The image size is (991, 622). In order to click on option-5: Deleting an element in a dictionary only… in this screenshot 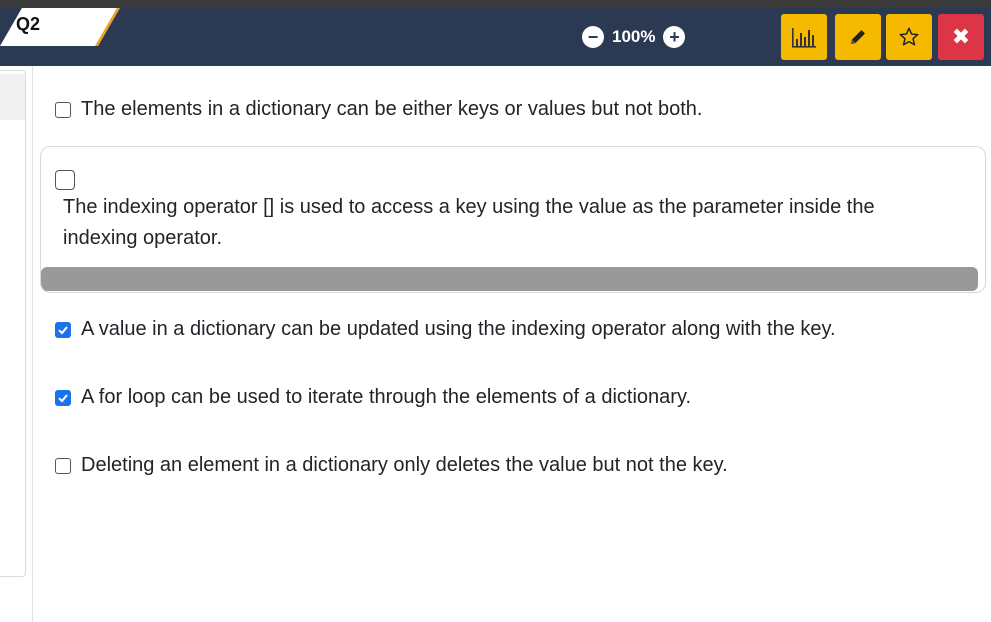, I will do `click(391, 465)`.